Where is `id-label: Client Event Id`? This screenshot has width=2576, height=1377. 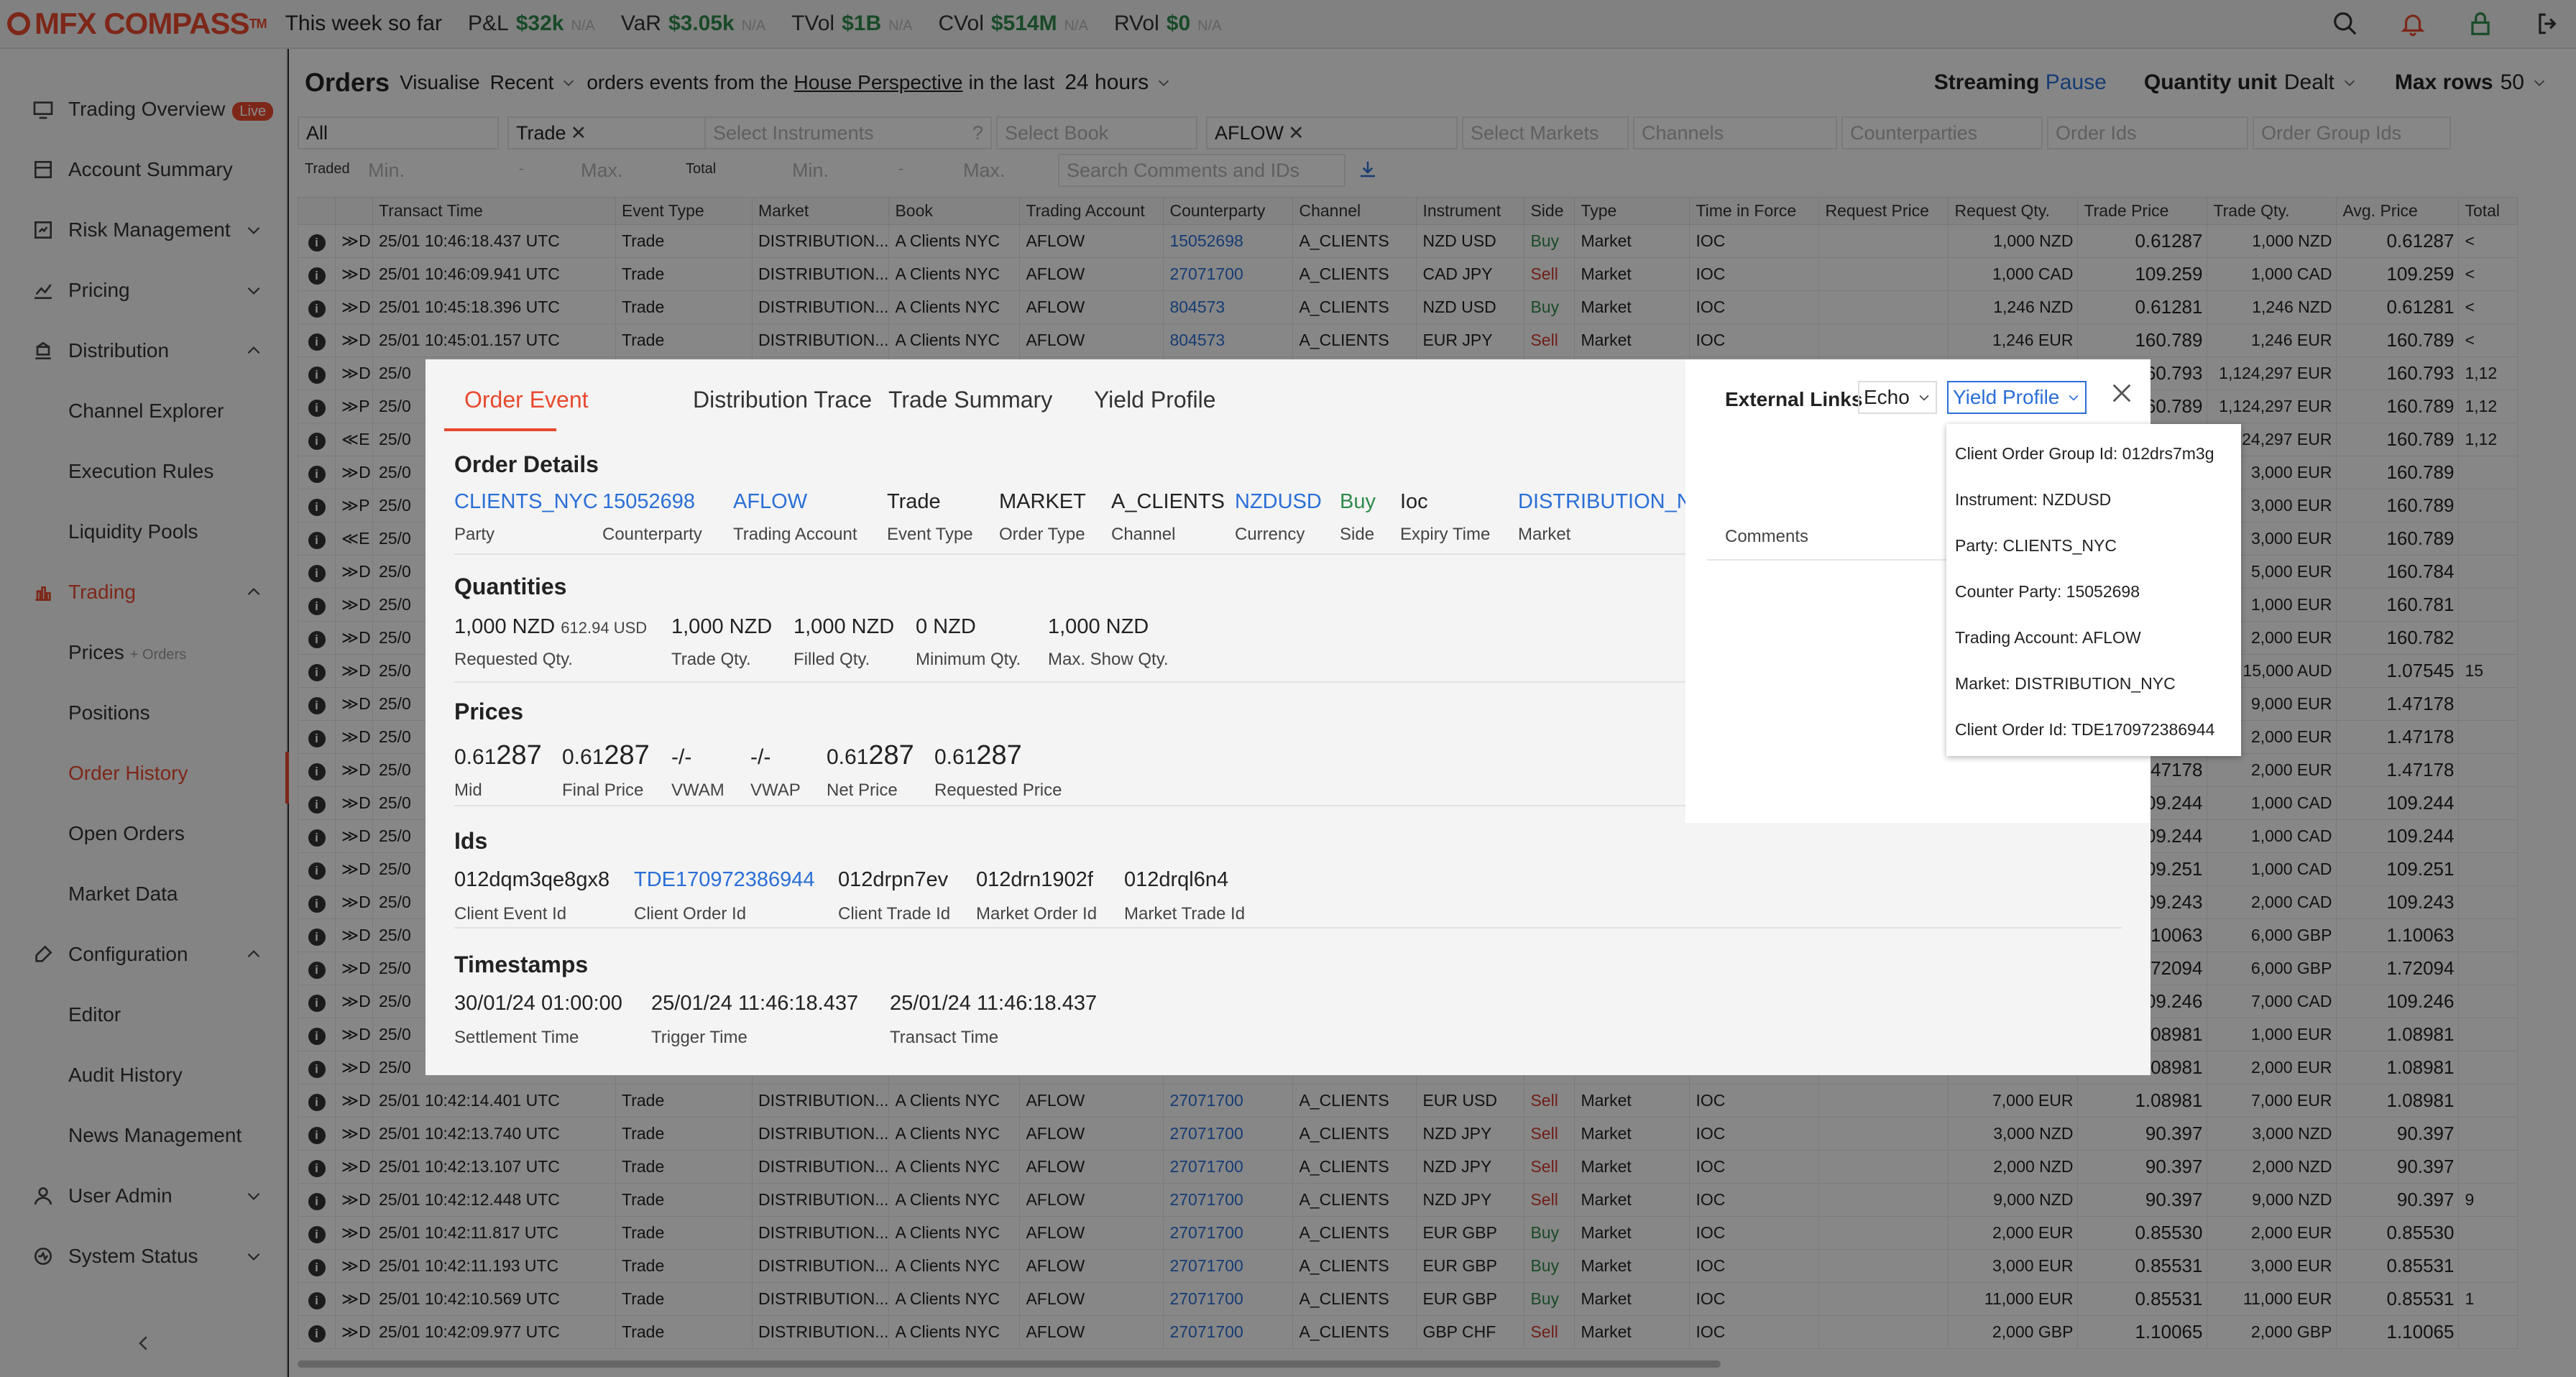
id-label: Client Event Id is located at coordinates (510, 914).